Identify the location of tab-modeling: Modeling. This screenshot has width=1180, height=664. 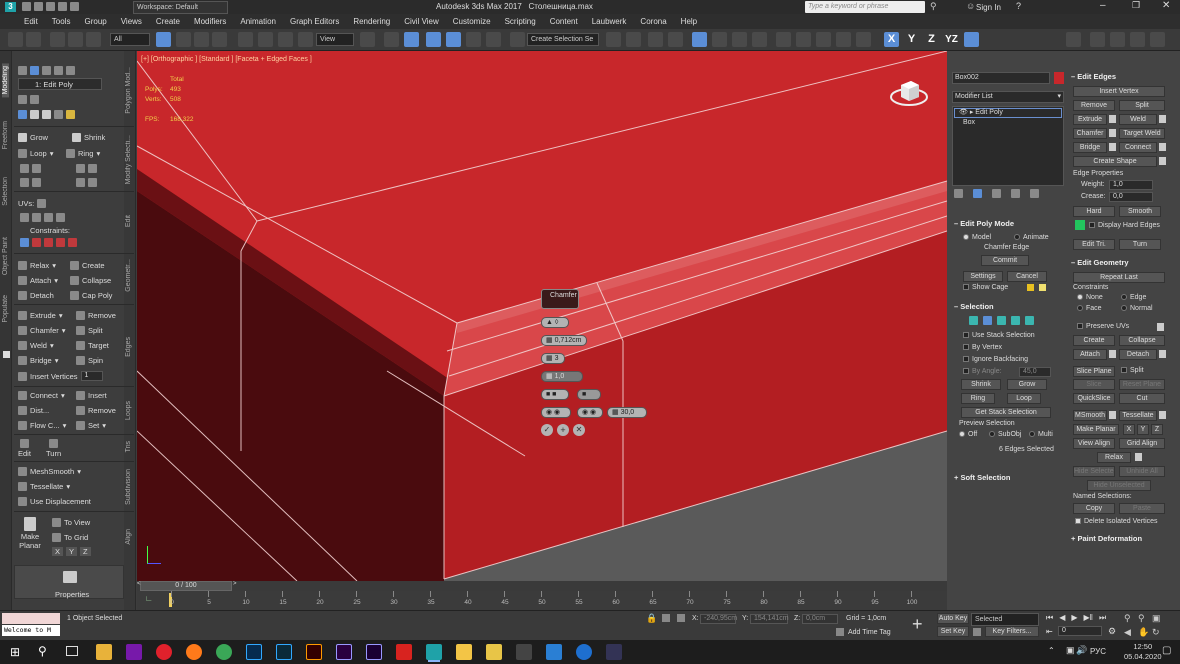
(5, 80).